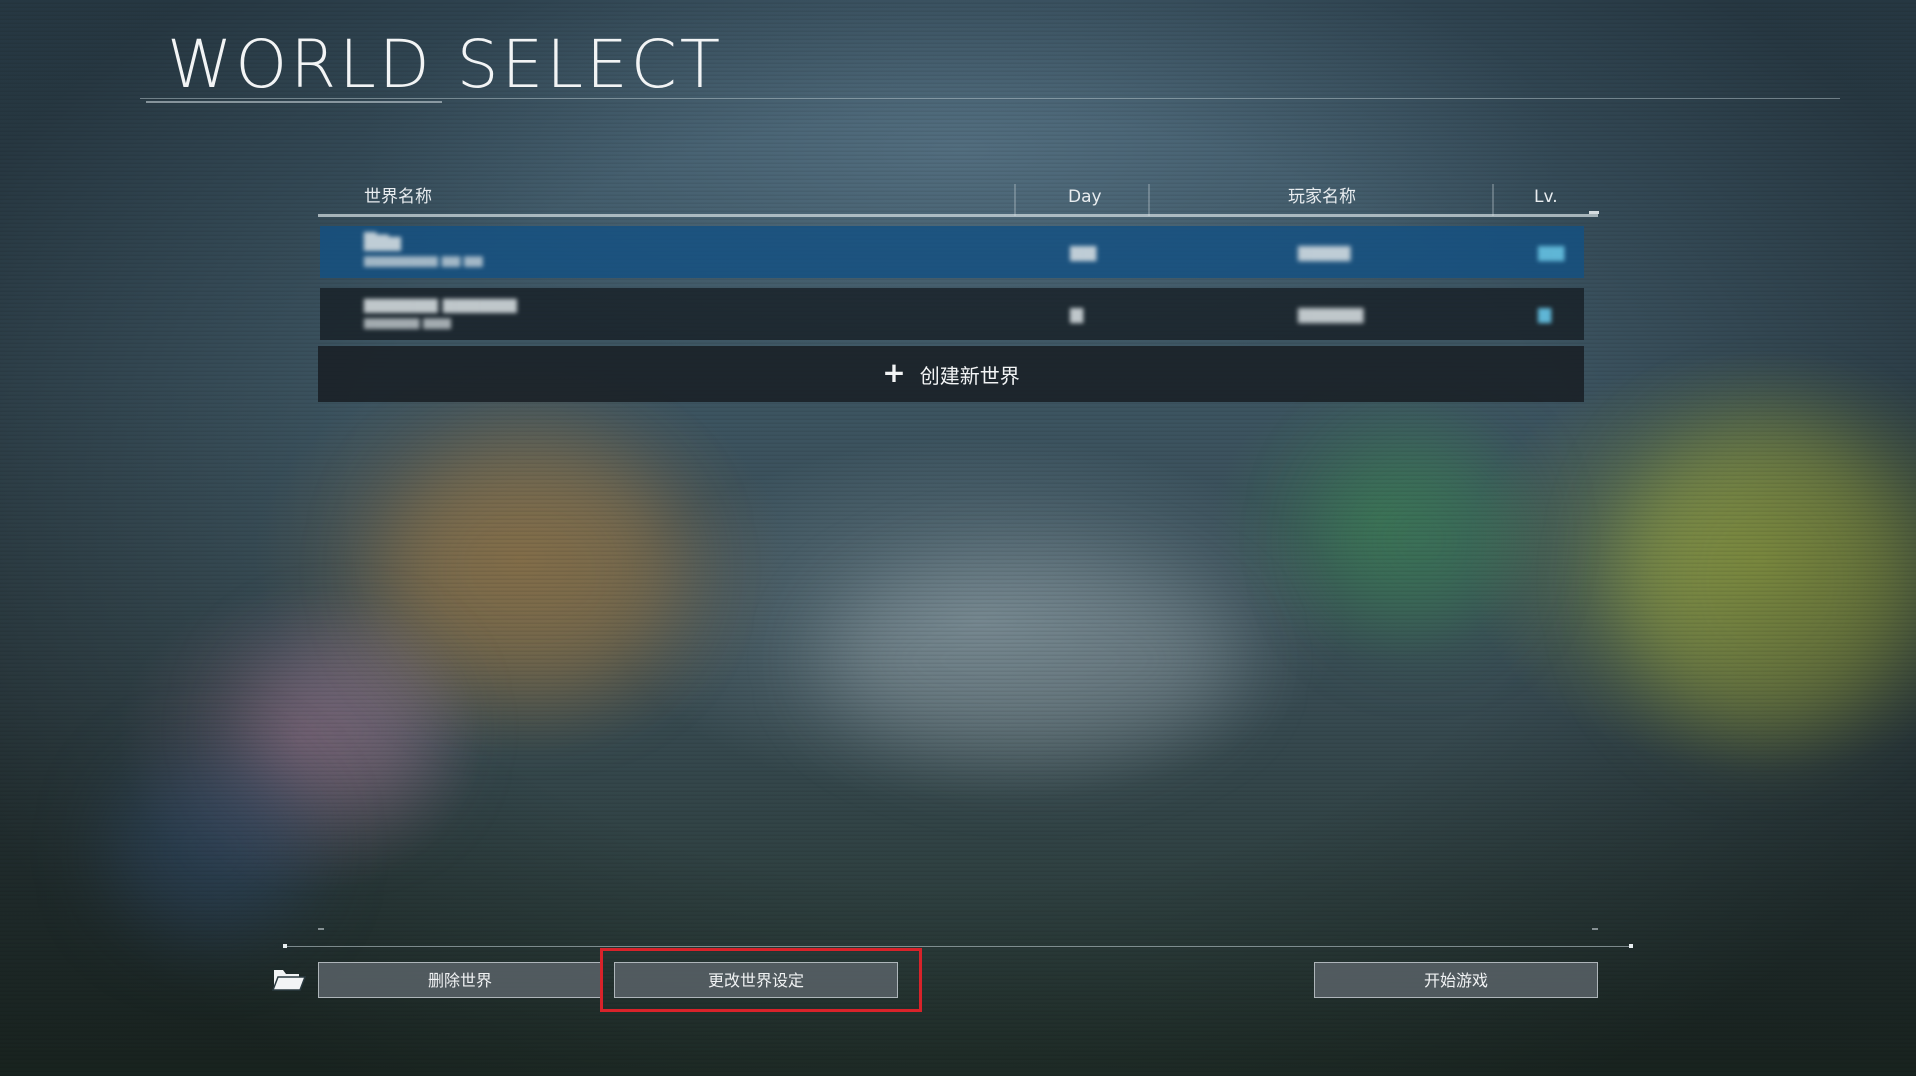 The width and height of the screenshot is (1916, 1076). I want to click on world-row: ▆▆▆▆▆▆ ▆▆▆▆▆▆ ▆▆▆▆▆▆ ▆▆▆ ▆ ▆▆▆▆▆ ▆, so click(952, 314).